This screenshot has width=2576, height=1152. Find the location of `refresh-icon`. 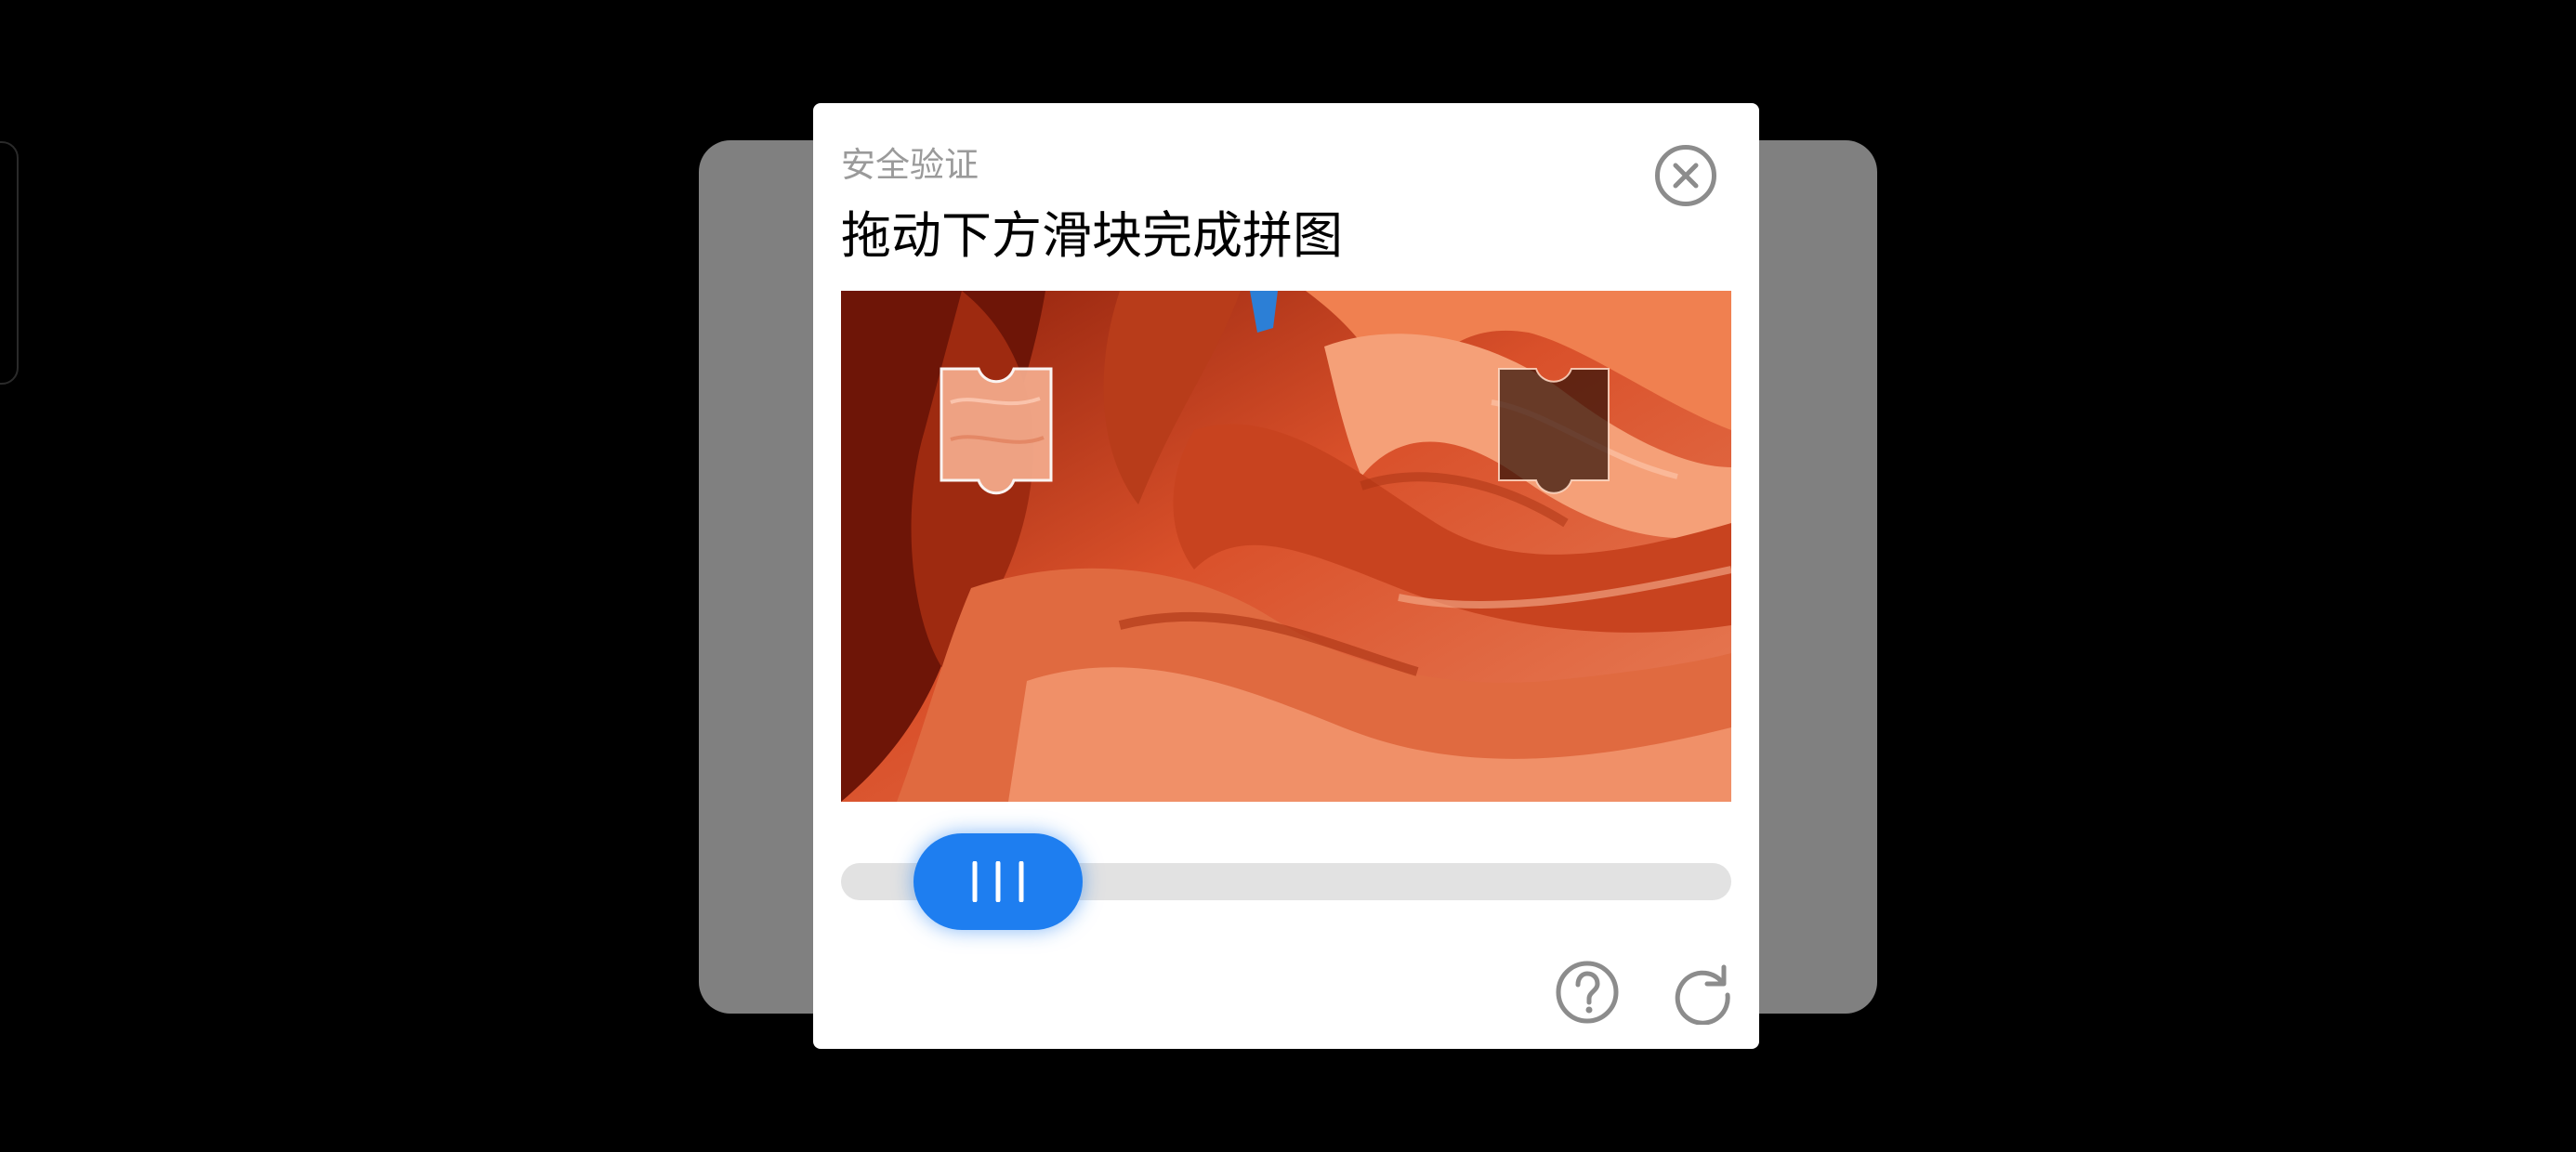

refresh-icon is located at coordinates (1702, 995).